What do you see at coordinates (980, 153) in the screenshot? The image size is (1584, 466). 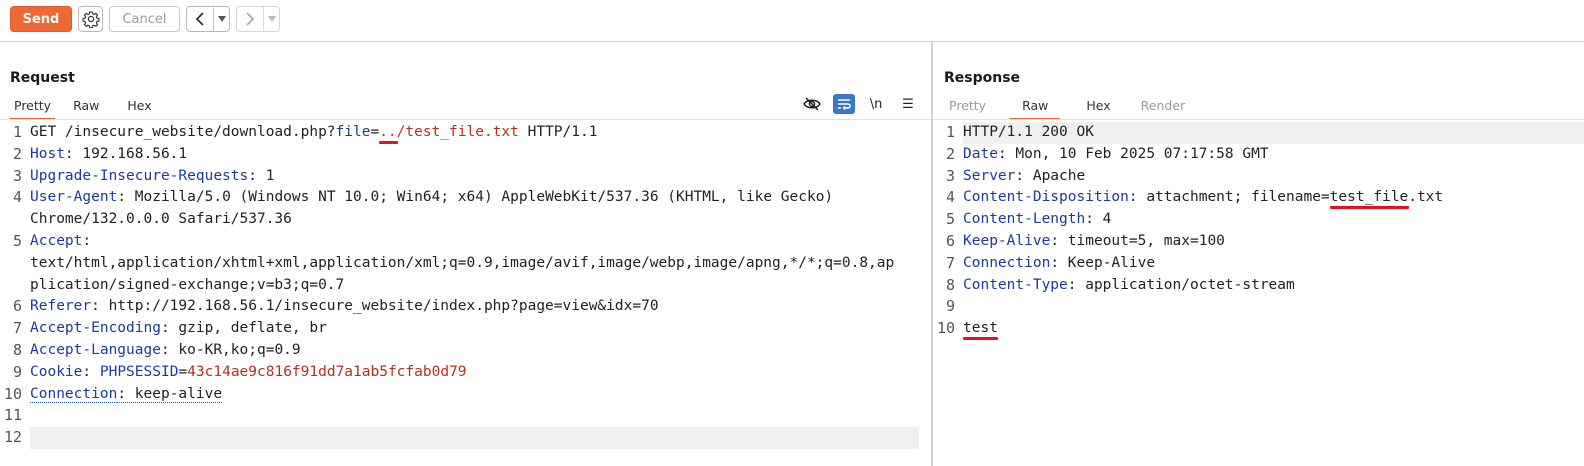 I see `token: Date` at bounding box center [980, 153].